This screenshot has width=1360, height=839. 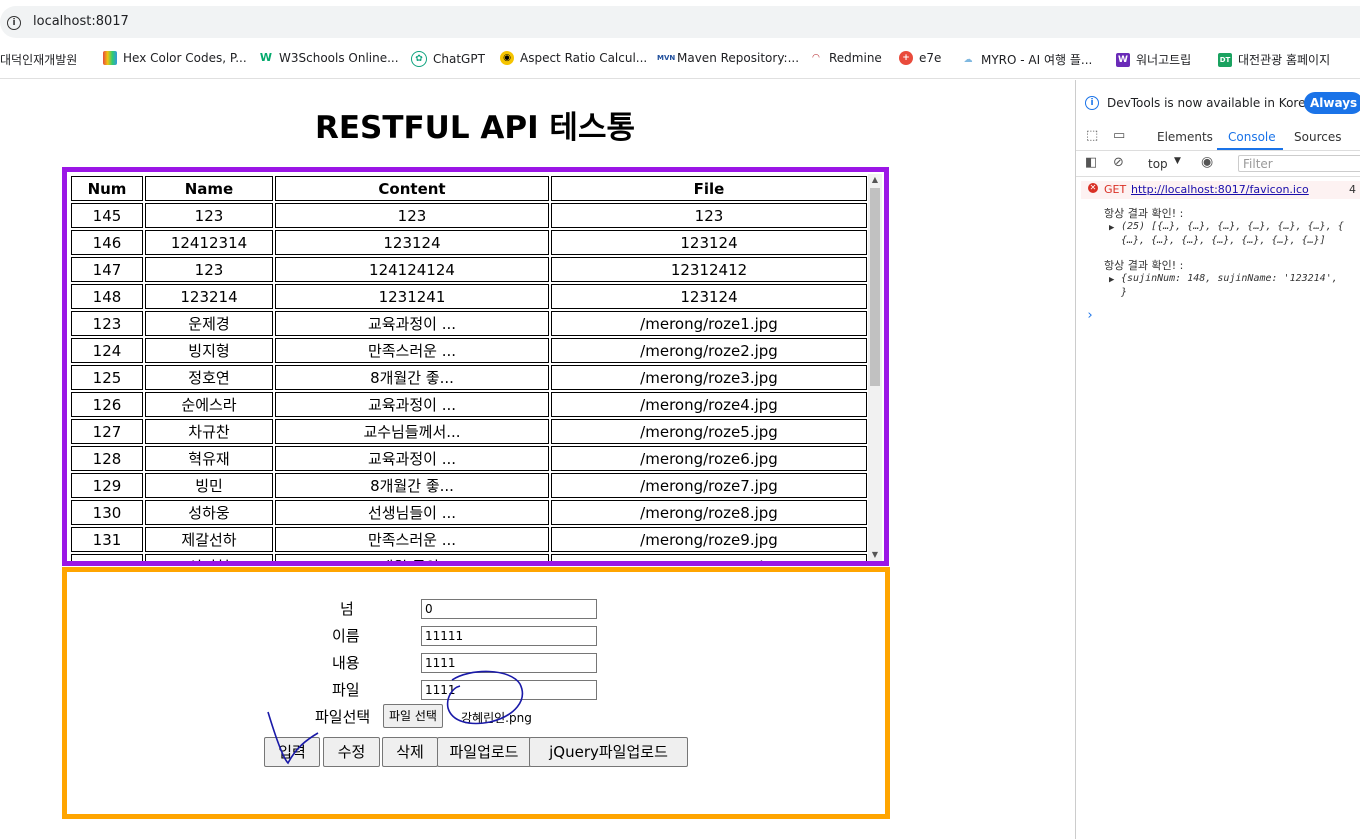 What do you see at coordinates (1090, 315) in the screenshot?
I see `console-prompt-chevron-icon: ›` at bounding box center [1090, 315].